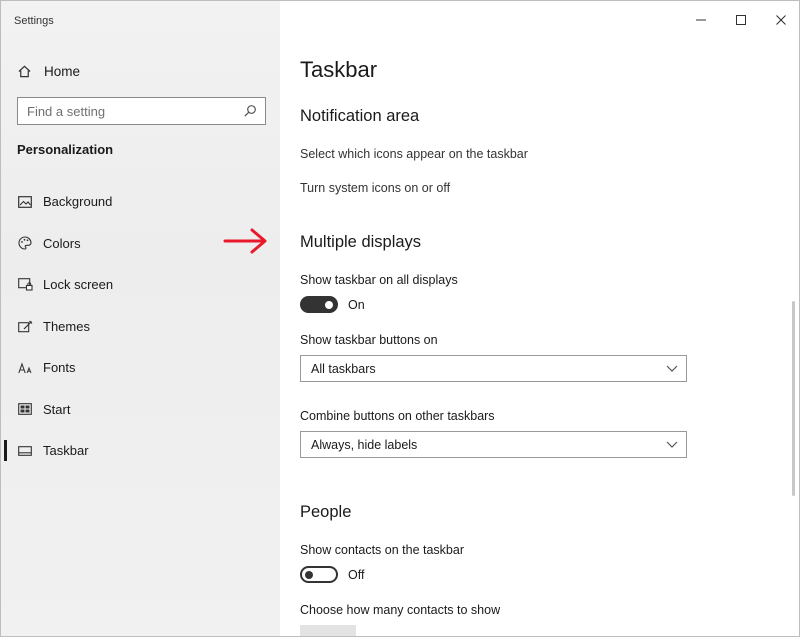 This screenshot has height=637, width=800. I want to click on show-all-displays-toggle, so click(319, 304).